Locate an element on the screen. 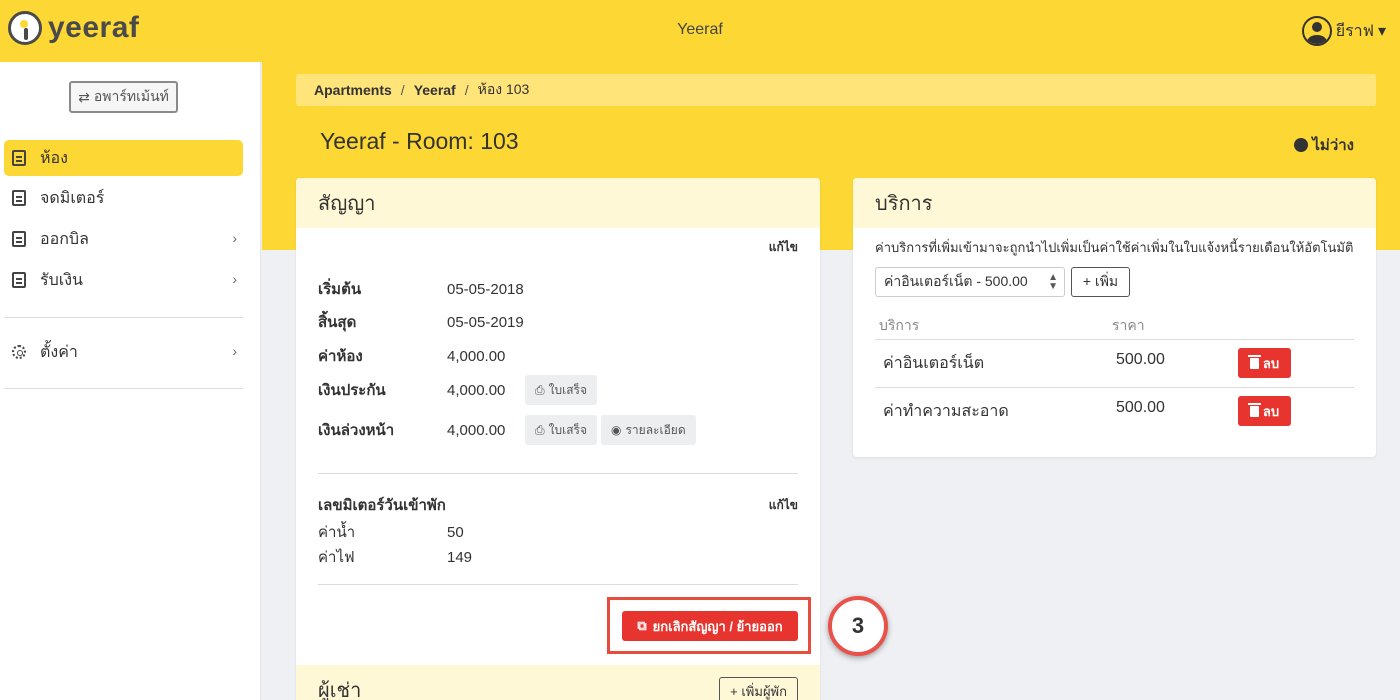 Image resolution: width=1400 pixels, height=700 pixels. contract-row-start: เริ่มต้น 05-05-2018 is located at coordinates (421, 289).